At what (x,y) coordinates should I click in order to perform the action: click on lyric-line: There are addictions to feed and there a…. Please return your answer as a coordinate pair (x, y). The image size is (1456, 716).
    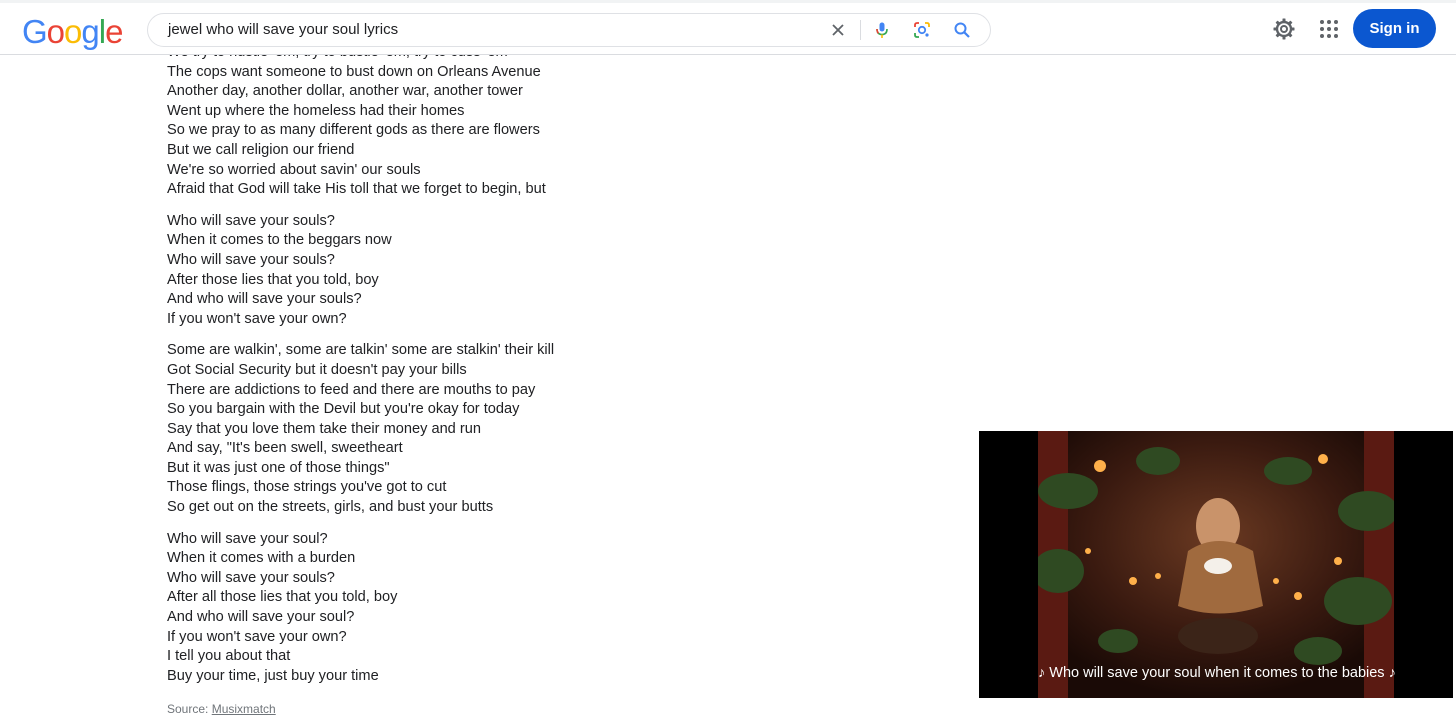
    Looking at the image, I should click on (351, 389).